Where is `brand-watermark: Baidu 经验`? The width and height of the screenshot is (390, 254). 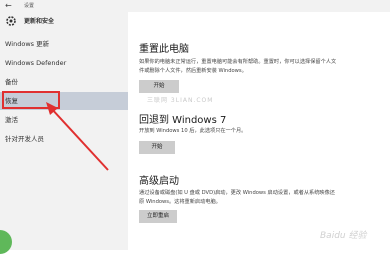 brand-watermark: Baidu 经验 is located at coordinates (343, 236).